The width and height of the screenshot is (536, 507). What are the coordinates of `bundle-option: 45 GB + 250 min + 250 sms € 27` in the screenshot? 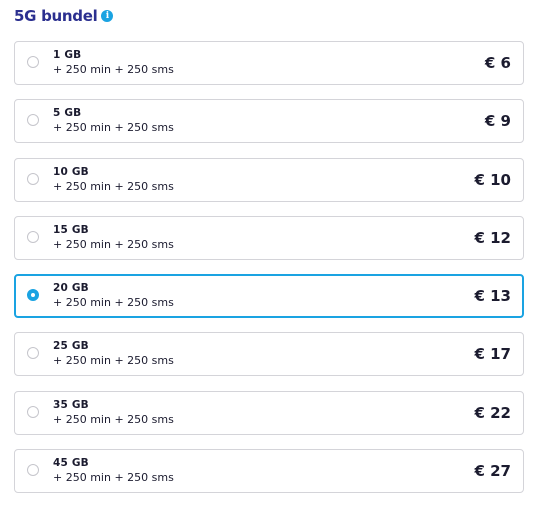 It's located at (269, 471).